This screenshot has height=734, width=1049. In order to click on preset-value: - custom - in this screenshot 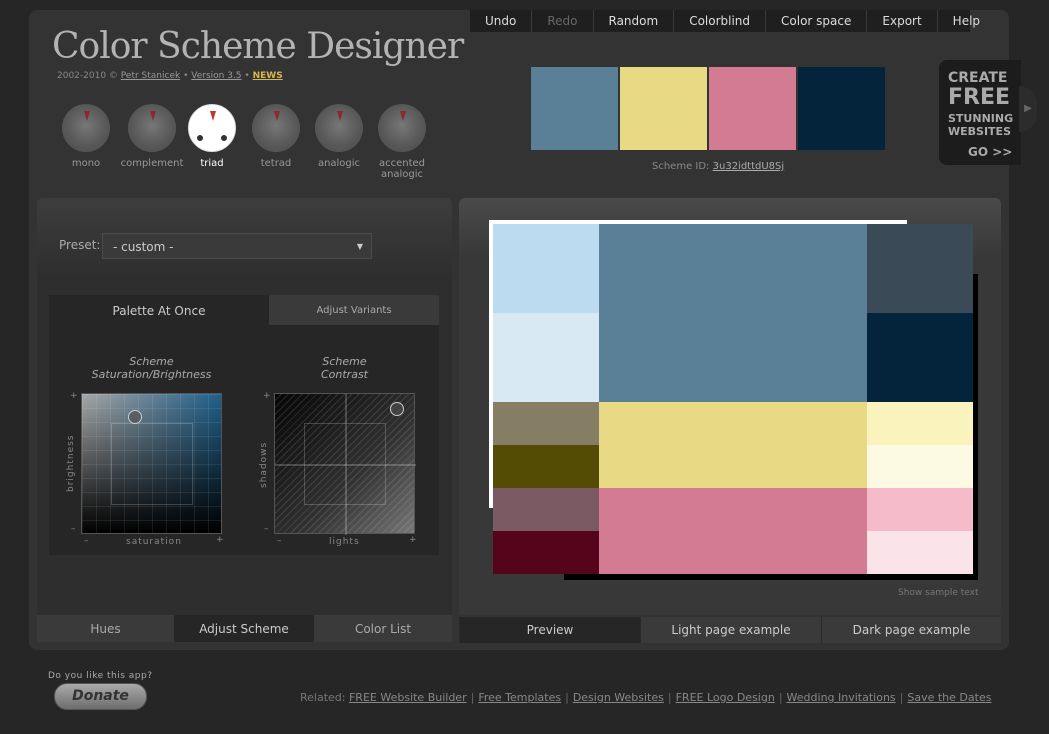, I will do `click(143, 247)`.